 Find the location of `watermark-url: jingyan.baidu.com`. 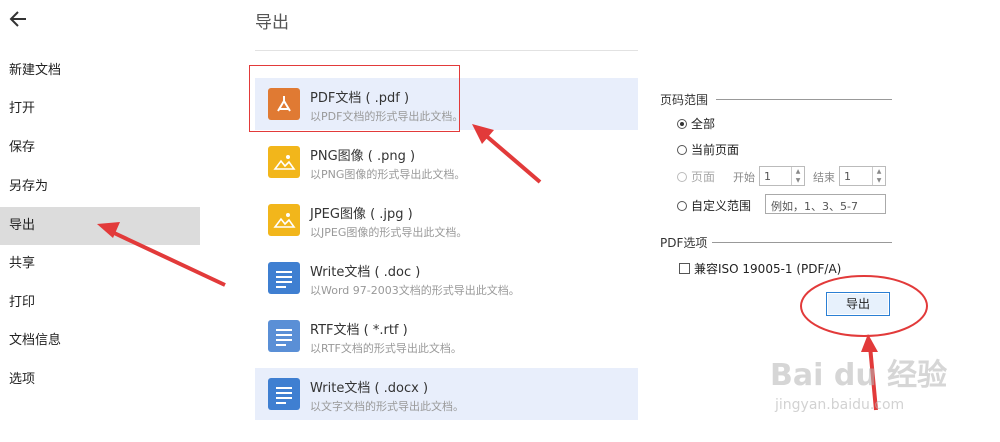

watermark-url: jingyan.baidu.com is located at coordinates (840, 405).